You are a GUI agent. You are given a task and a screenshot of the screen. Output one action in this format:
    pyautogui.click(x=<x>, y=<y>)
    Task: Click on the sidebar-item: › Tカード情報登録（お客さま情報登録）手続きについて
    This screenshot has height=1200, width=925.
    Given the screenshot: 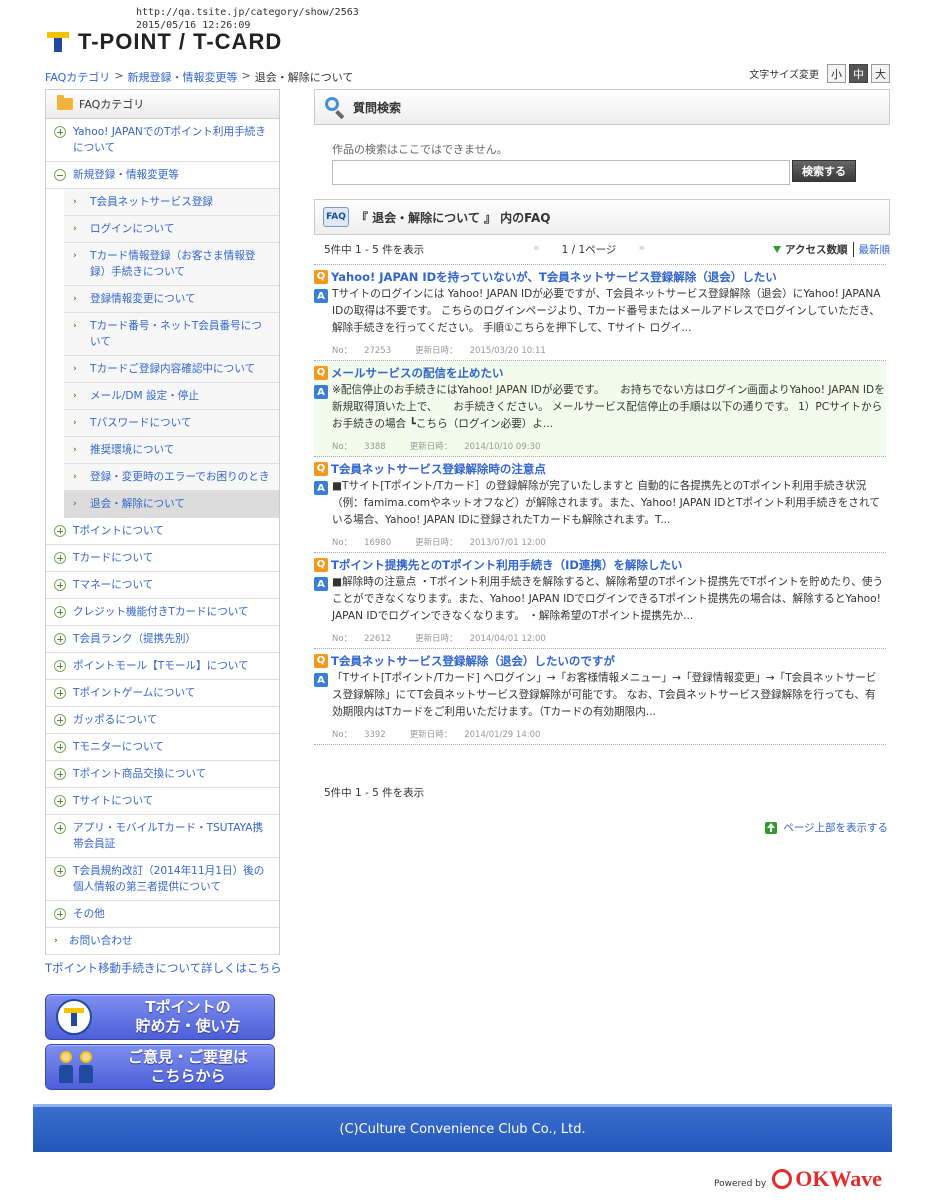 What is the action you would take?
    pyautogui.click(x=171, y=264)
    